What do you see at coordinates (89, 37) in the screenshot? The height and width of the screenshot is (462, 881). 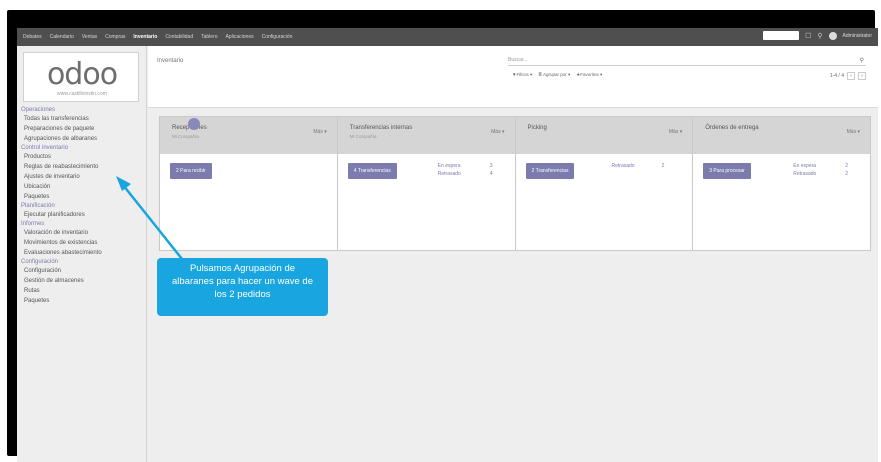 I see `top-menu-ventas: Ventas` at bounding box center [89, 37].